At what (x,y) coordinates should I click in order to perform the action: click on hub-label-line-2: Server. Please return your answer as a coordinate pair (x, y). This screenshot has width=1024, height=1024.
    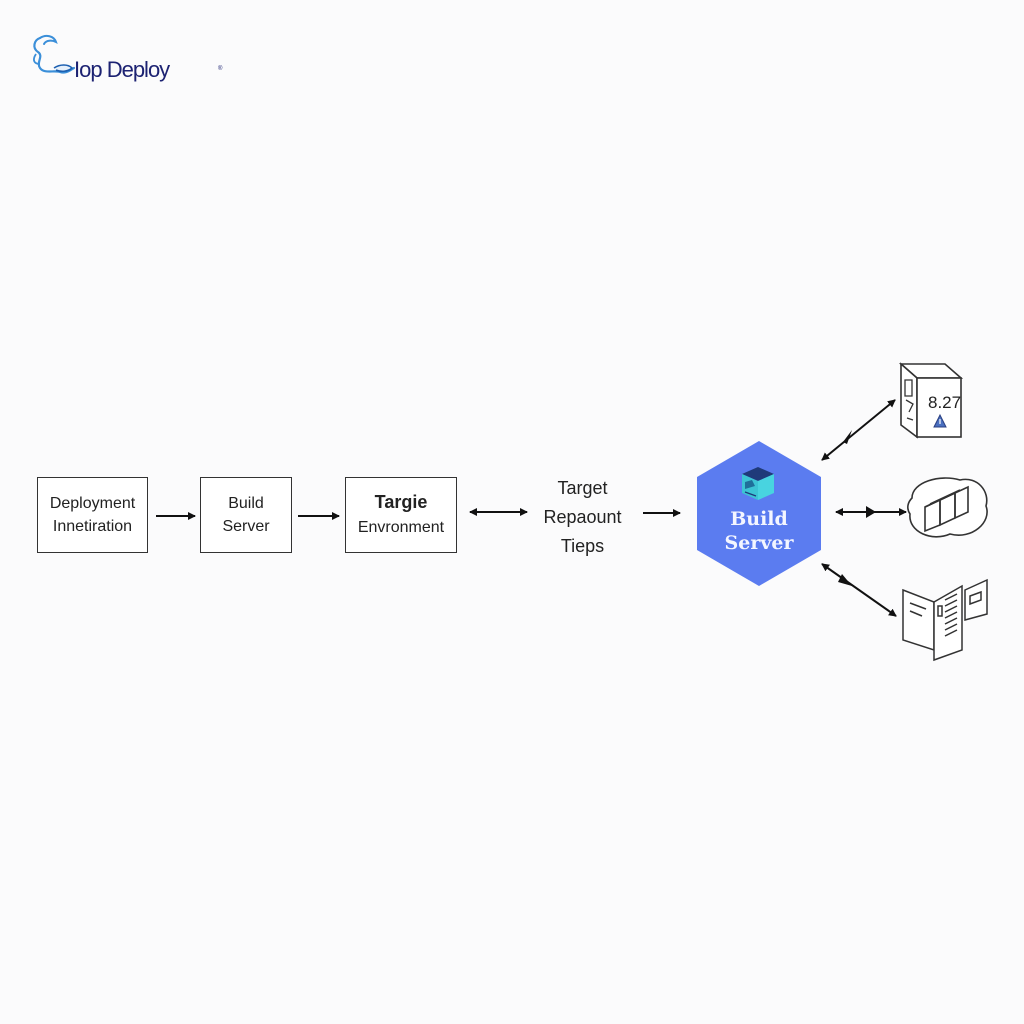
    Looking at the image, I should click on (760, 543).